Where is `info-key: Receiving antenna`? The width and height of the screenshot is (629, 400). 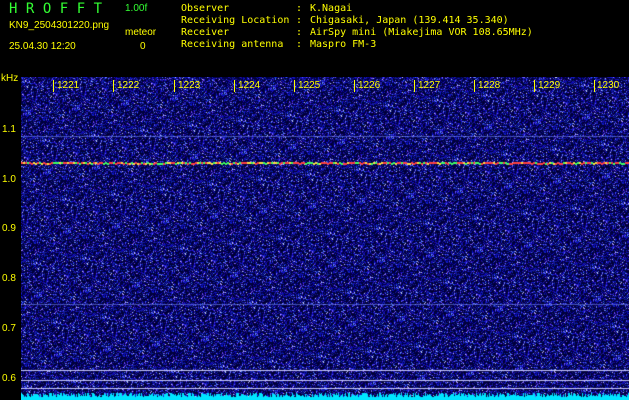
info-key: Receiving antenna is located at coordinates (232, 44).